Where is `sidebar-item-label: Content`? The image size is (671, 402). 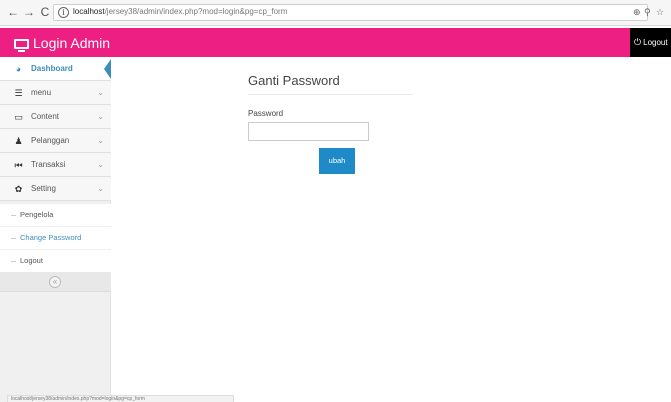 sidebar-item-label: Content is located at coordinates (45, 116).